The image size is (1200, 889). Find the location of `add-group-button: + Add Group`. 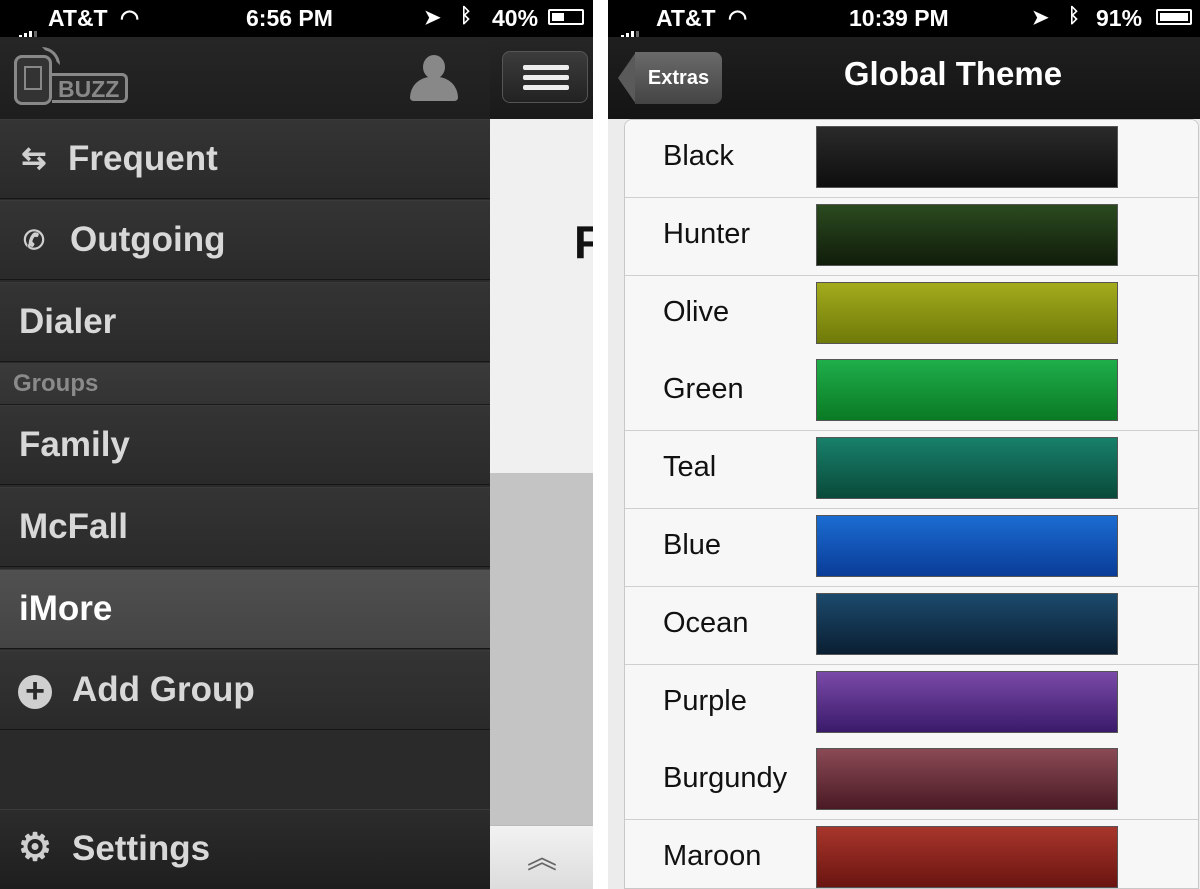

add-group-button: + Add Group is located at coordinates (245, 690).